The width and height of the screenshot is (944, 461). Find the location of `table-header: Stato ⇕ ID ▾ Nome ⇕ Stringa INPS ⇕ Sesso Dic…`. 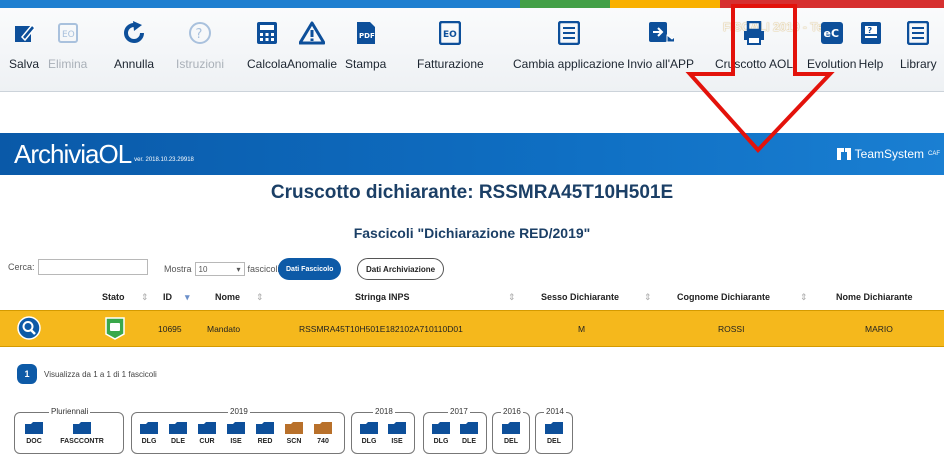

table-header: Stato ⇕ ID ▾ Nome ⇕ Stringa INPS ⇕ Sesso Dic… is located at coordinates (507, 297).